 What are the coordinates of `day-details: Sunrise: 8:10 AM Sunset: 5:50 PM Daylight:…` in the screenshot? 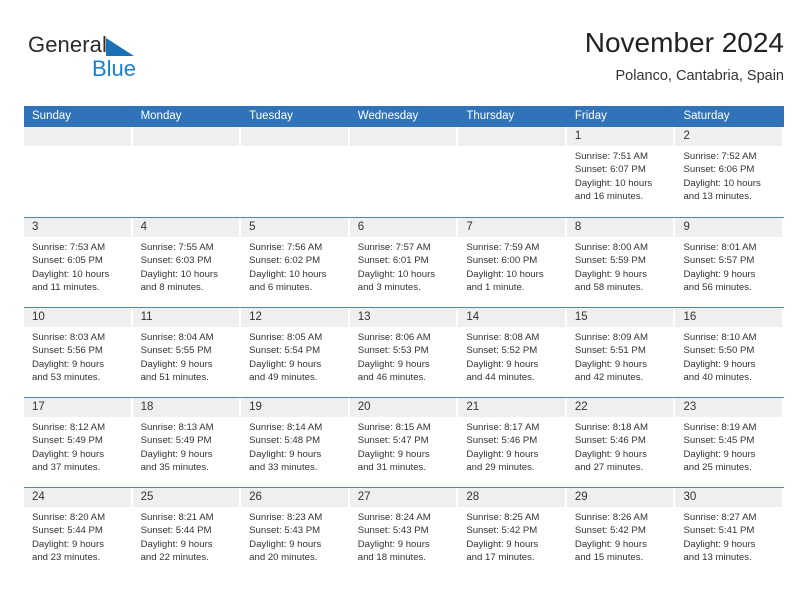 It's located at (729, 356).